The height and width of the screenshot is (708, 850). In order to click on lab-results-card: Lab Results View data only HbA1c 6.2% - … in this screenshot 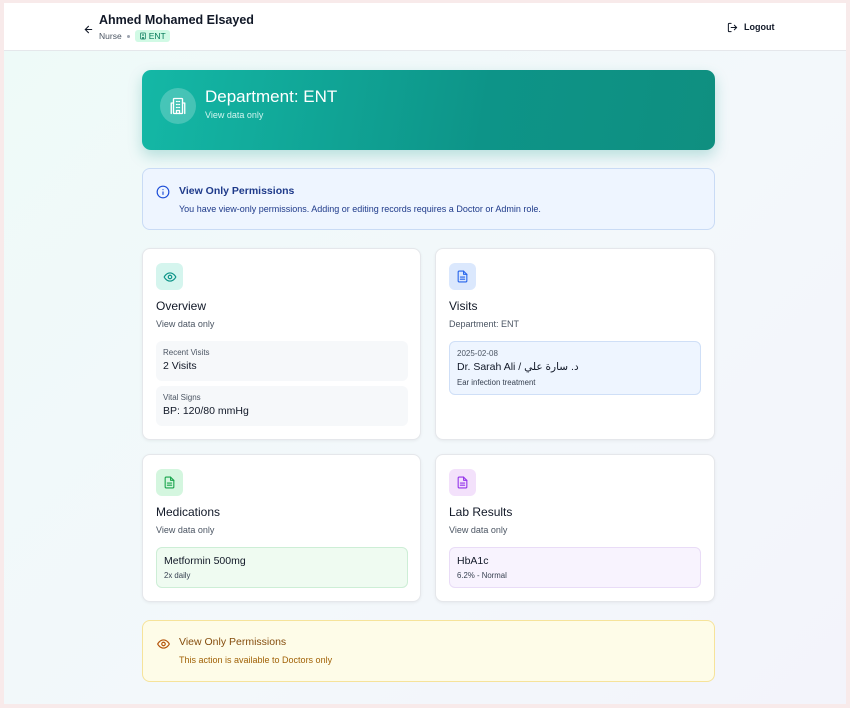, I will do `click(575, 528)`.